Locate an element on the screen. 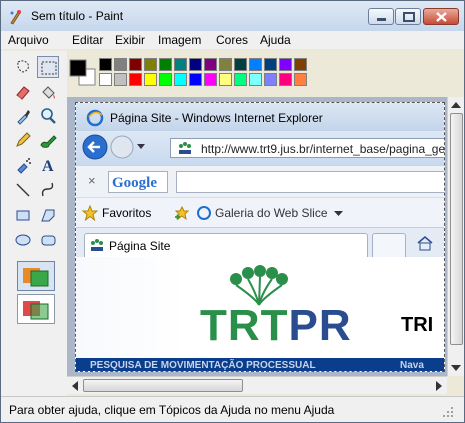 This screenshot has height=423, width=465. title-bar: Sem título - Paint is located at coordinates (232, 16).